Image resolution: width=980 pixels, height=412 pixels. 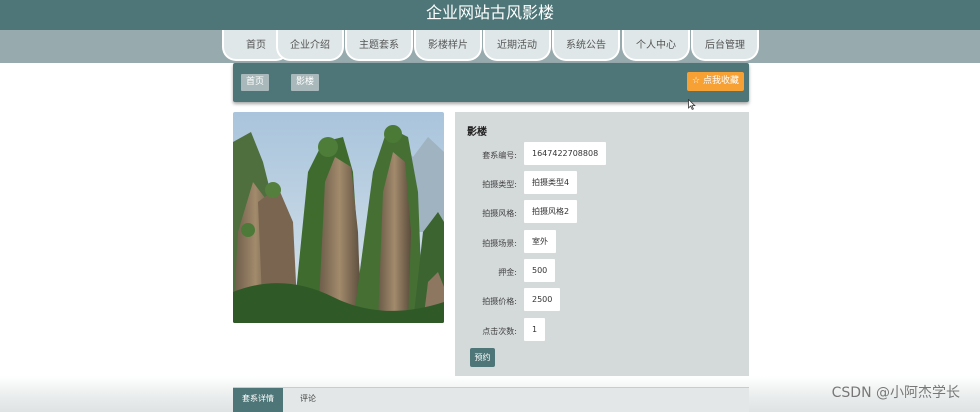 I want to click on field-value-deposit: 500, so click(x=540, y=270).